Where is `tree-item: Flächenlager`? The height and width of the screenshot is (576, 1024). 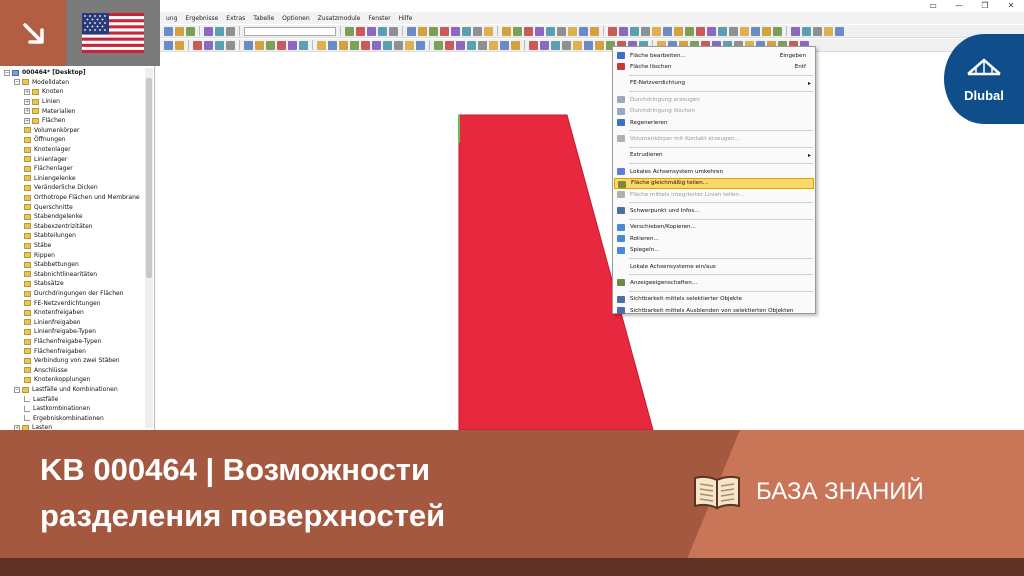 tree-item: Flächenlager is located at coordinates (48, 169).